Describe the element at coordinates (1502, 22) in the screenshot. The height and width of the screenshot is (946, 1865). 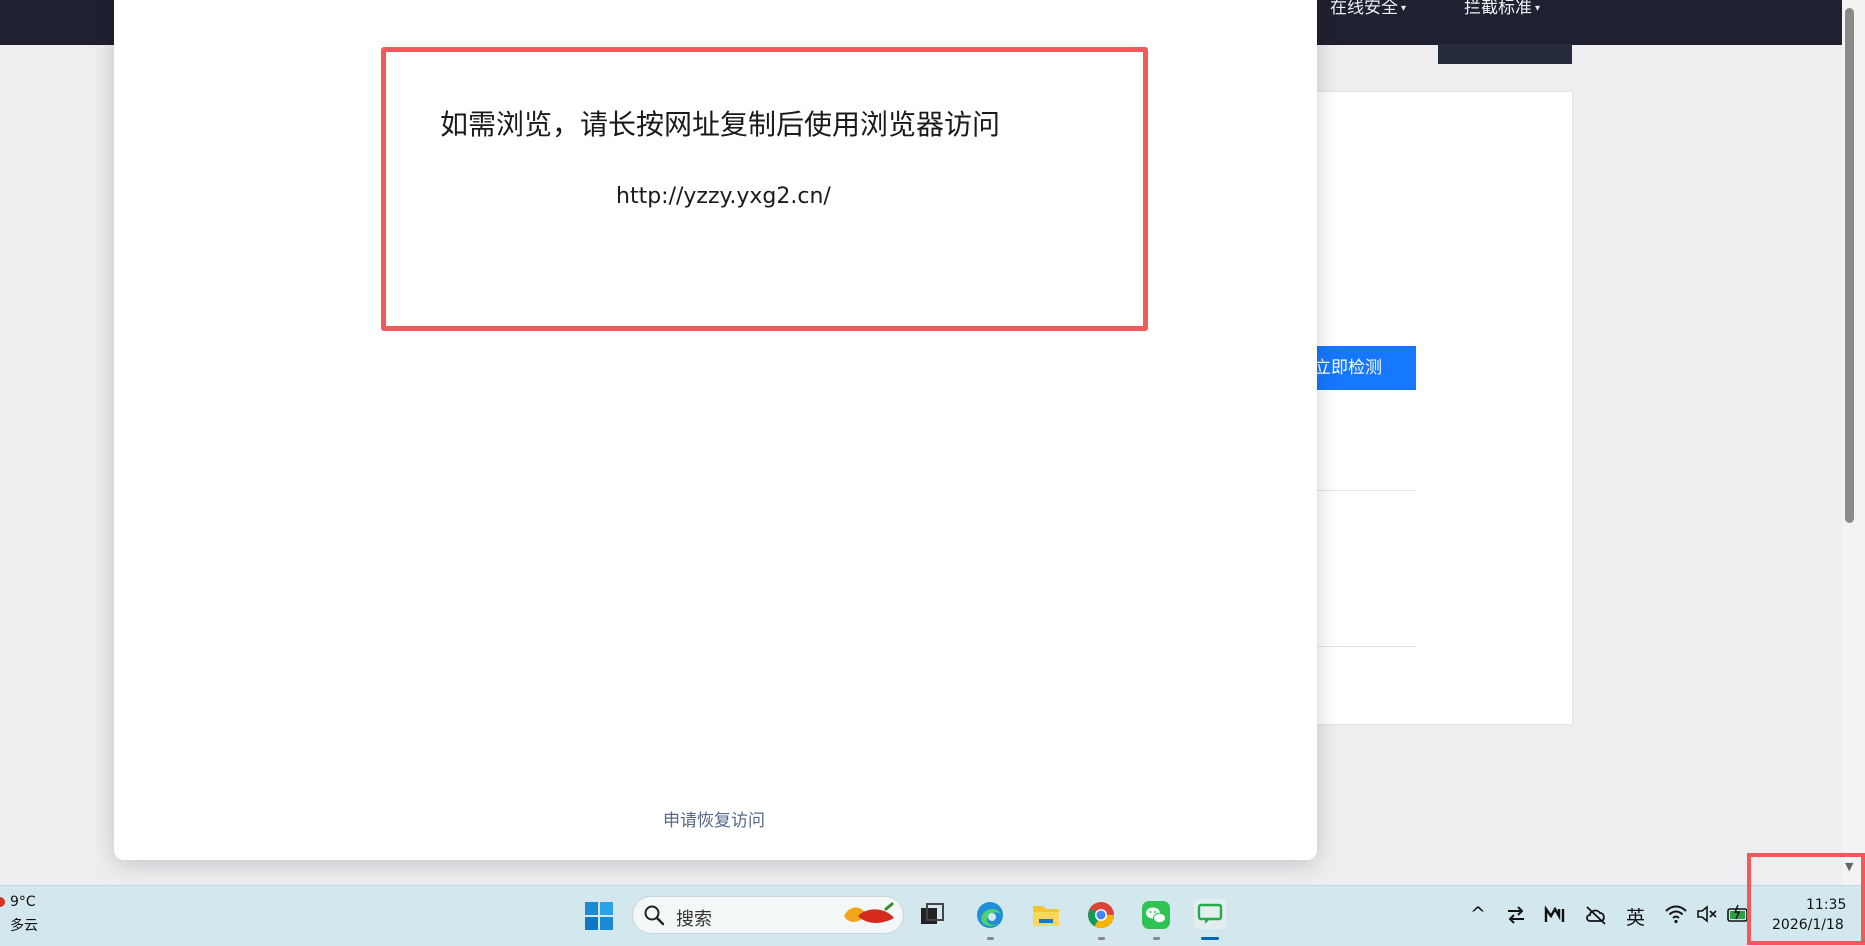
I see `nav-item-block-standard: 拦截标准 ▾` at that location.